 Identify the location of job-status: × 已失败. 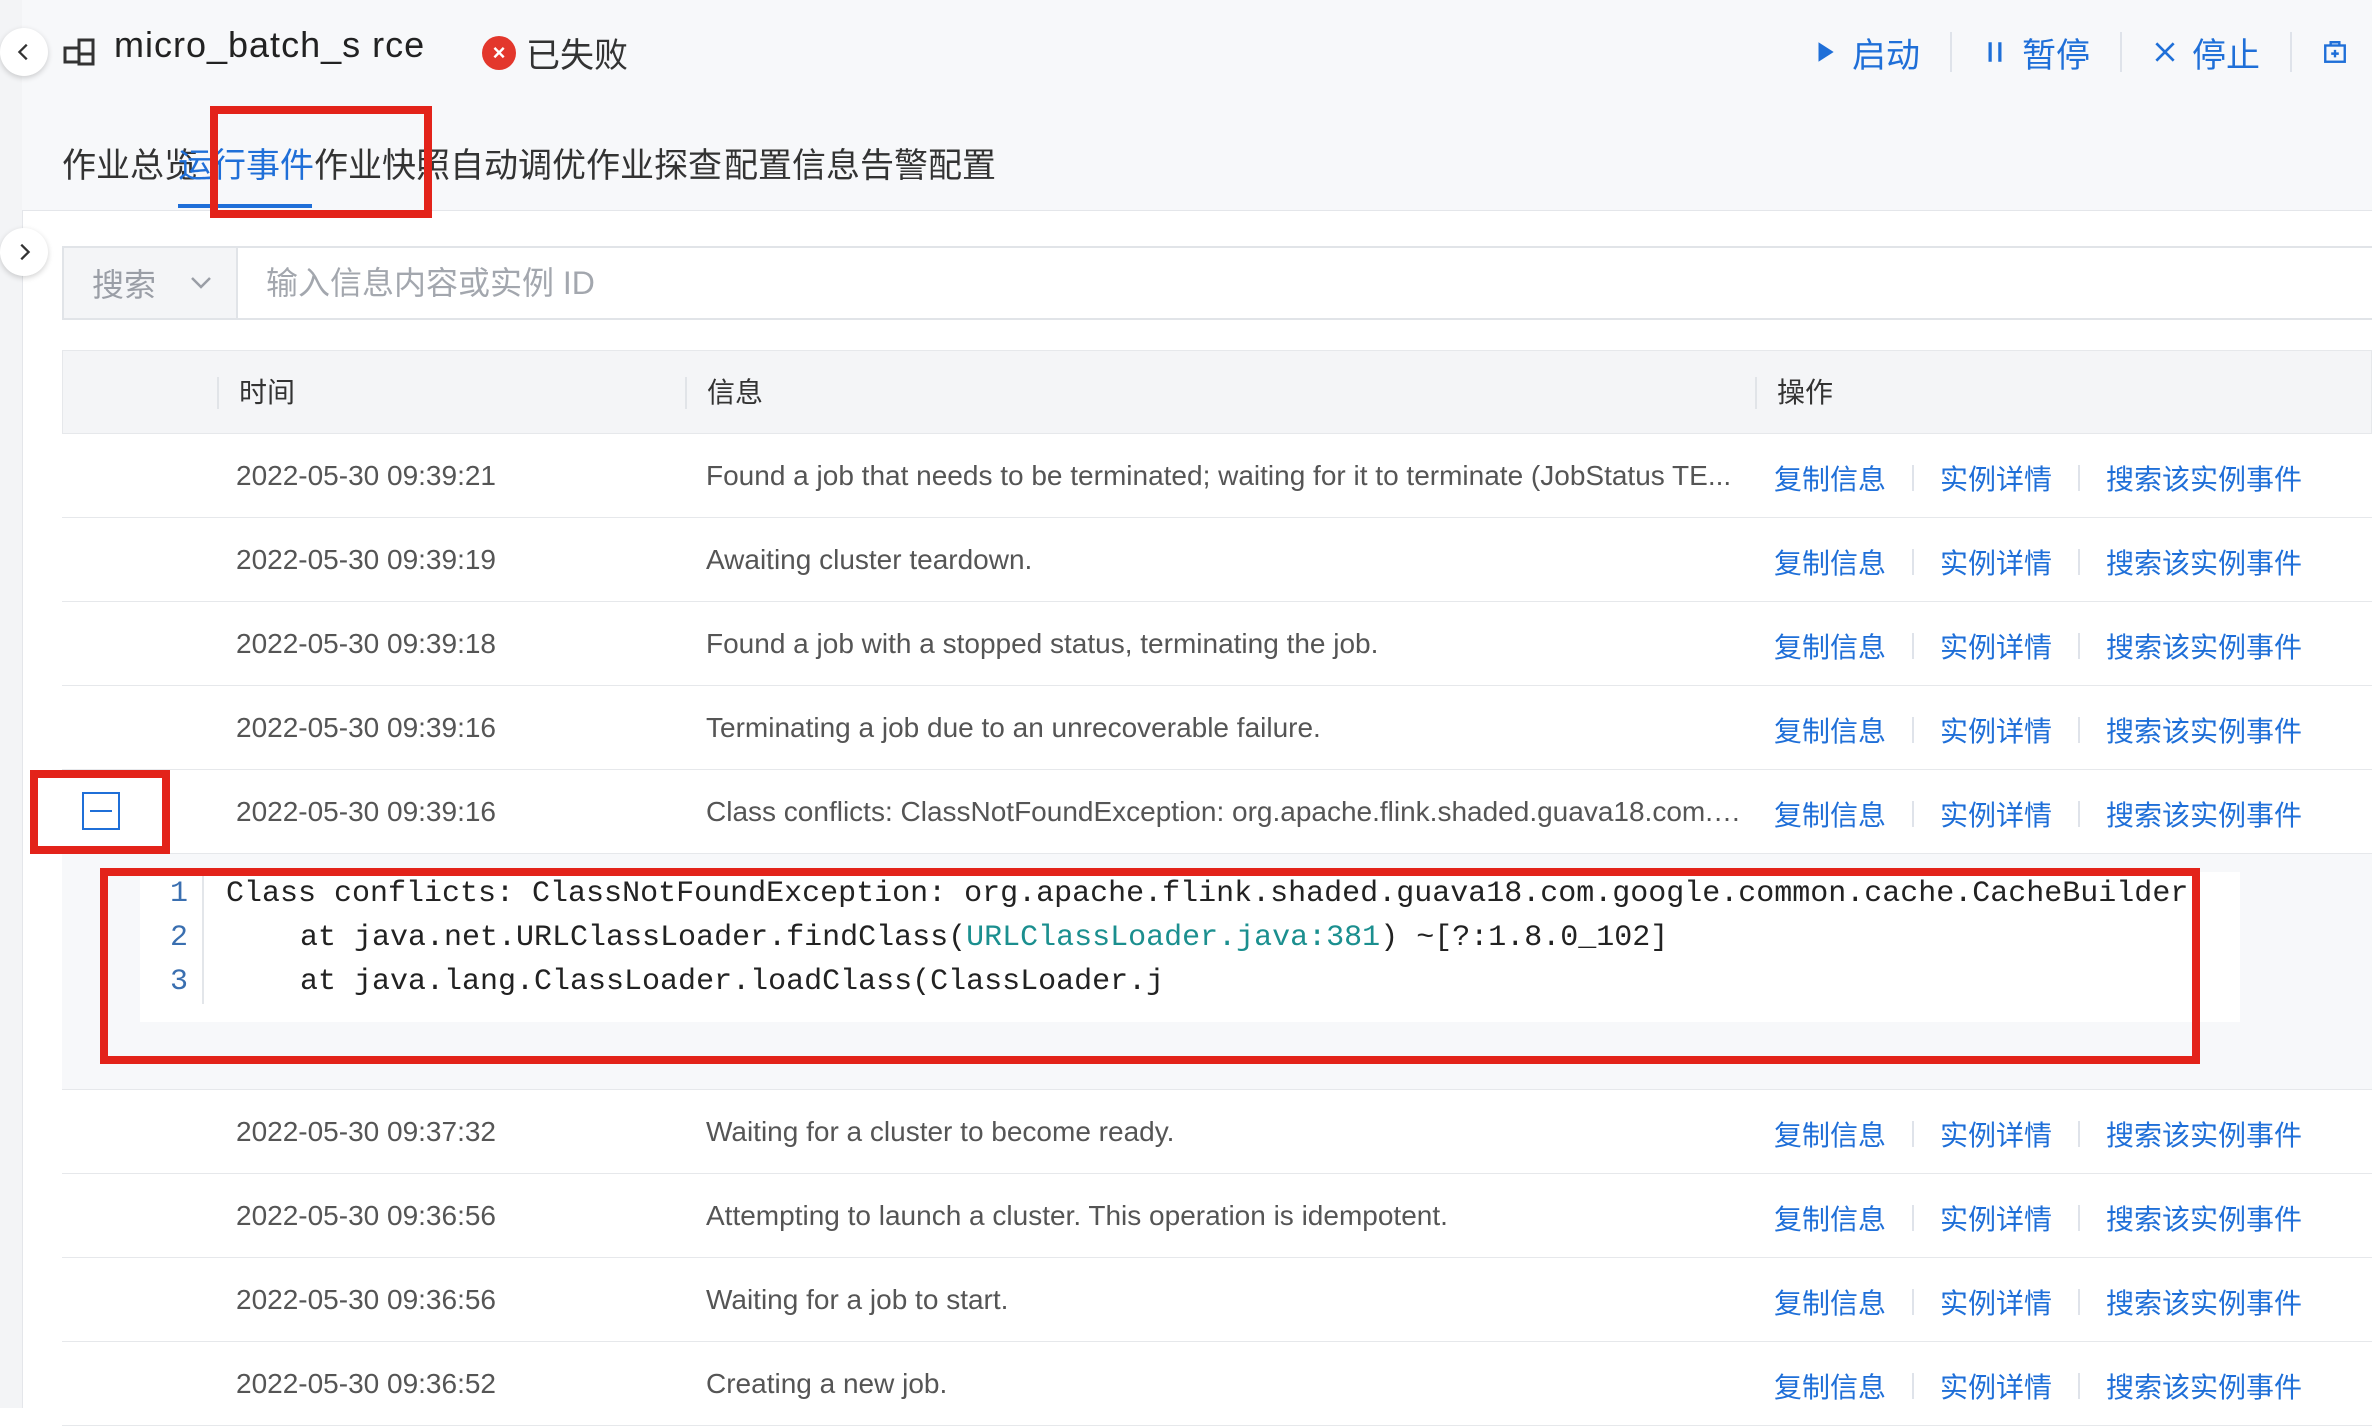
(555, 52).